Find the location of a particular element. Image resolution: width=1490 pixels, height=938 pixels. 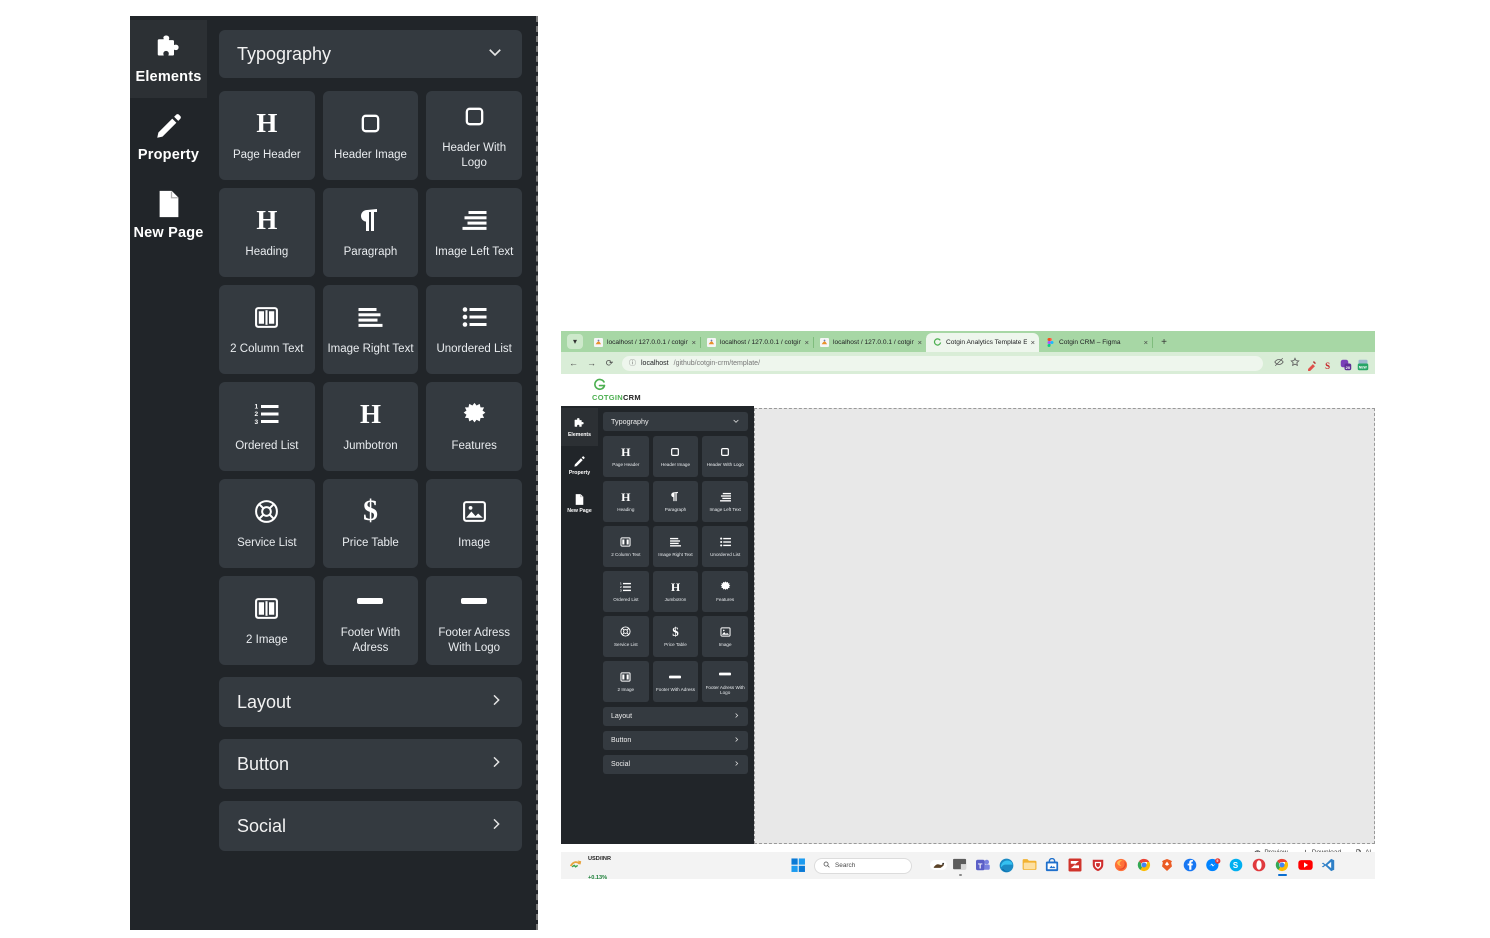

browser-tab-5: Cotgin CRM – Figma × is located at coordinates (1096, 342).